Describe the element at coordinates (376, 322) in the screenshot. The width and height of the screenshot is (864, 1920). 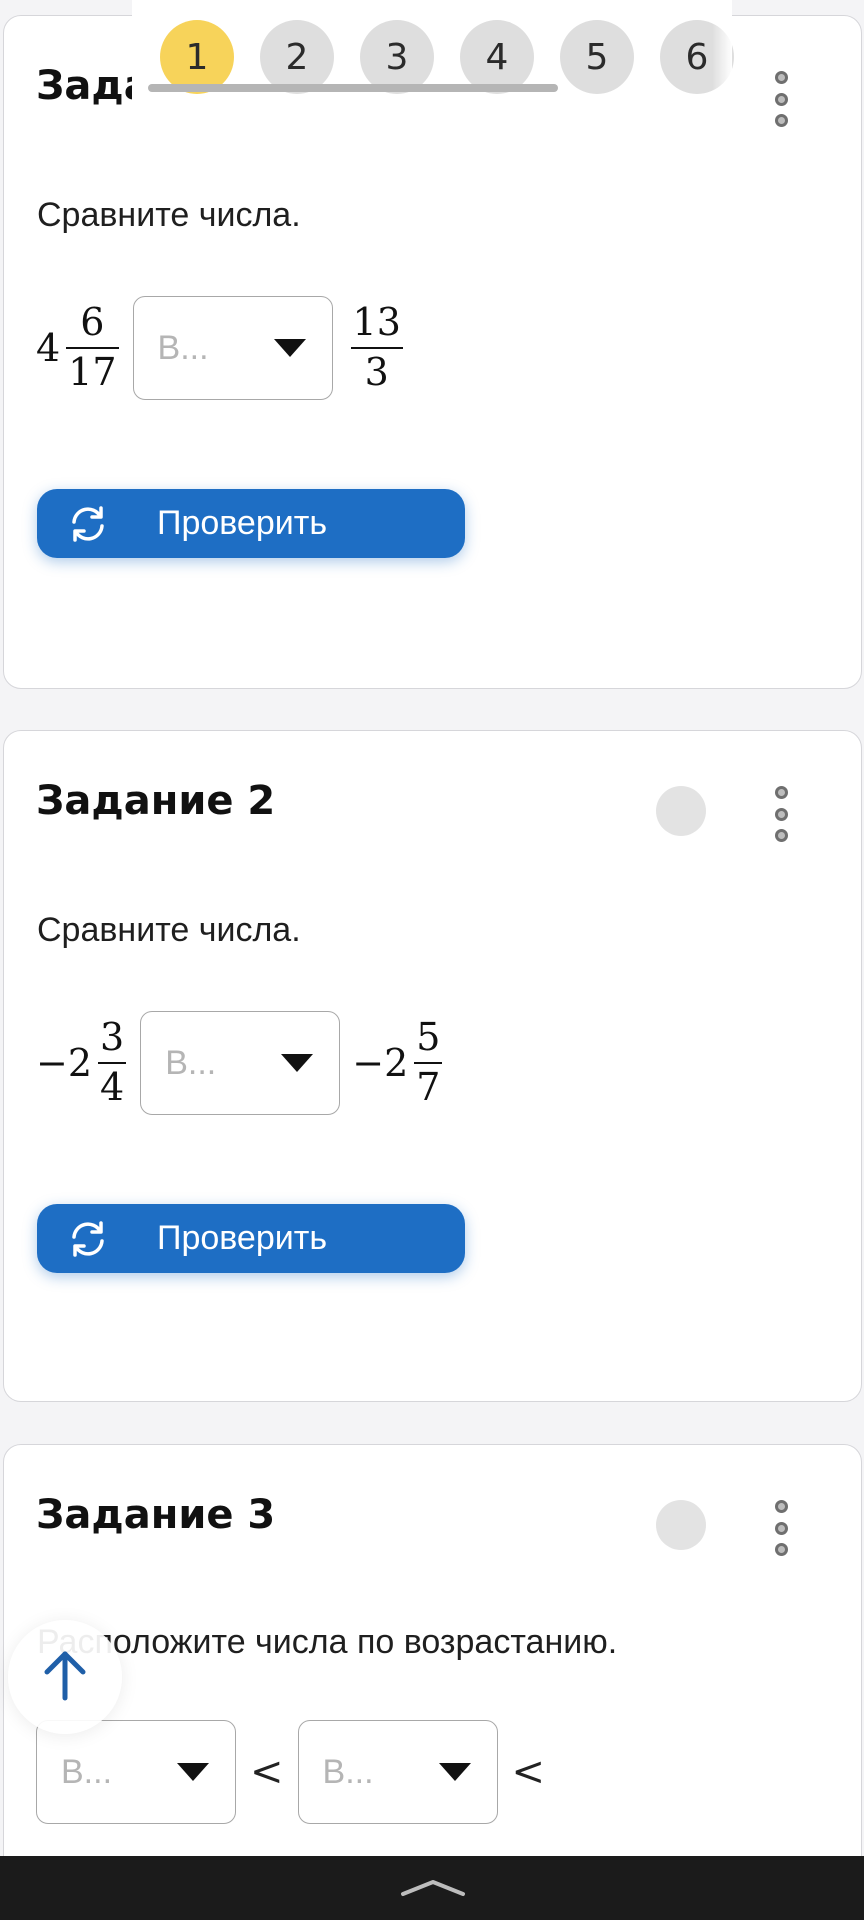
I see `numerator: 13` at that location.